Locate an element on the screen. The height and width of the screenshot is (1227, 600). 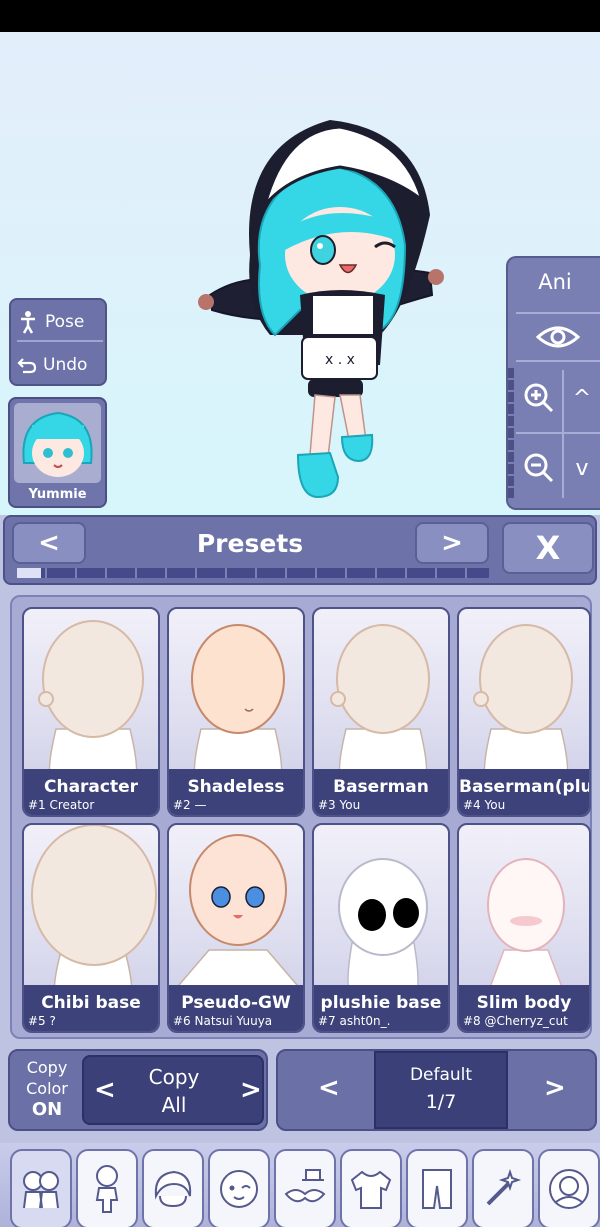
preset-number: #6 Natsui Yuuya is located at coordinates (223, 1021).